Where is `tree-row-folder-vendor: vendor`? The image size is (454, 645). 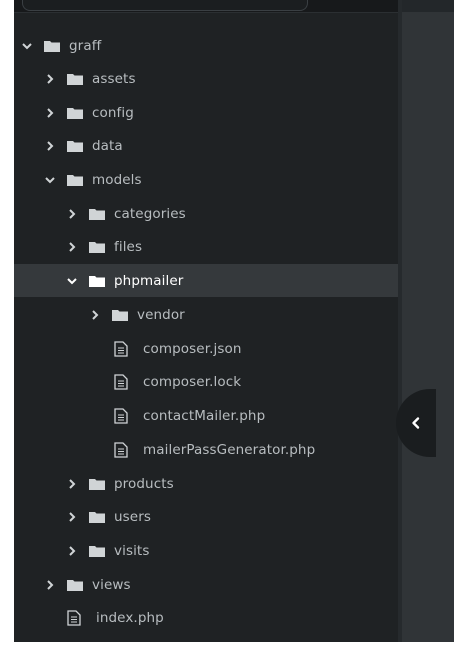
tree-row-folder-vendor: vendor is located at coordinates (206, 314).